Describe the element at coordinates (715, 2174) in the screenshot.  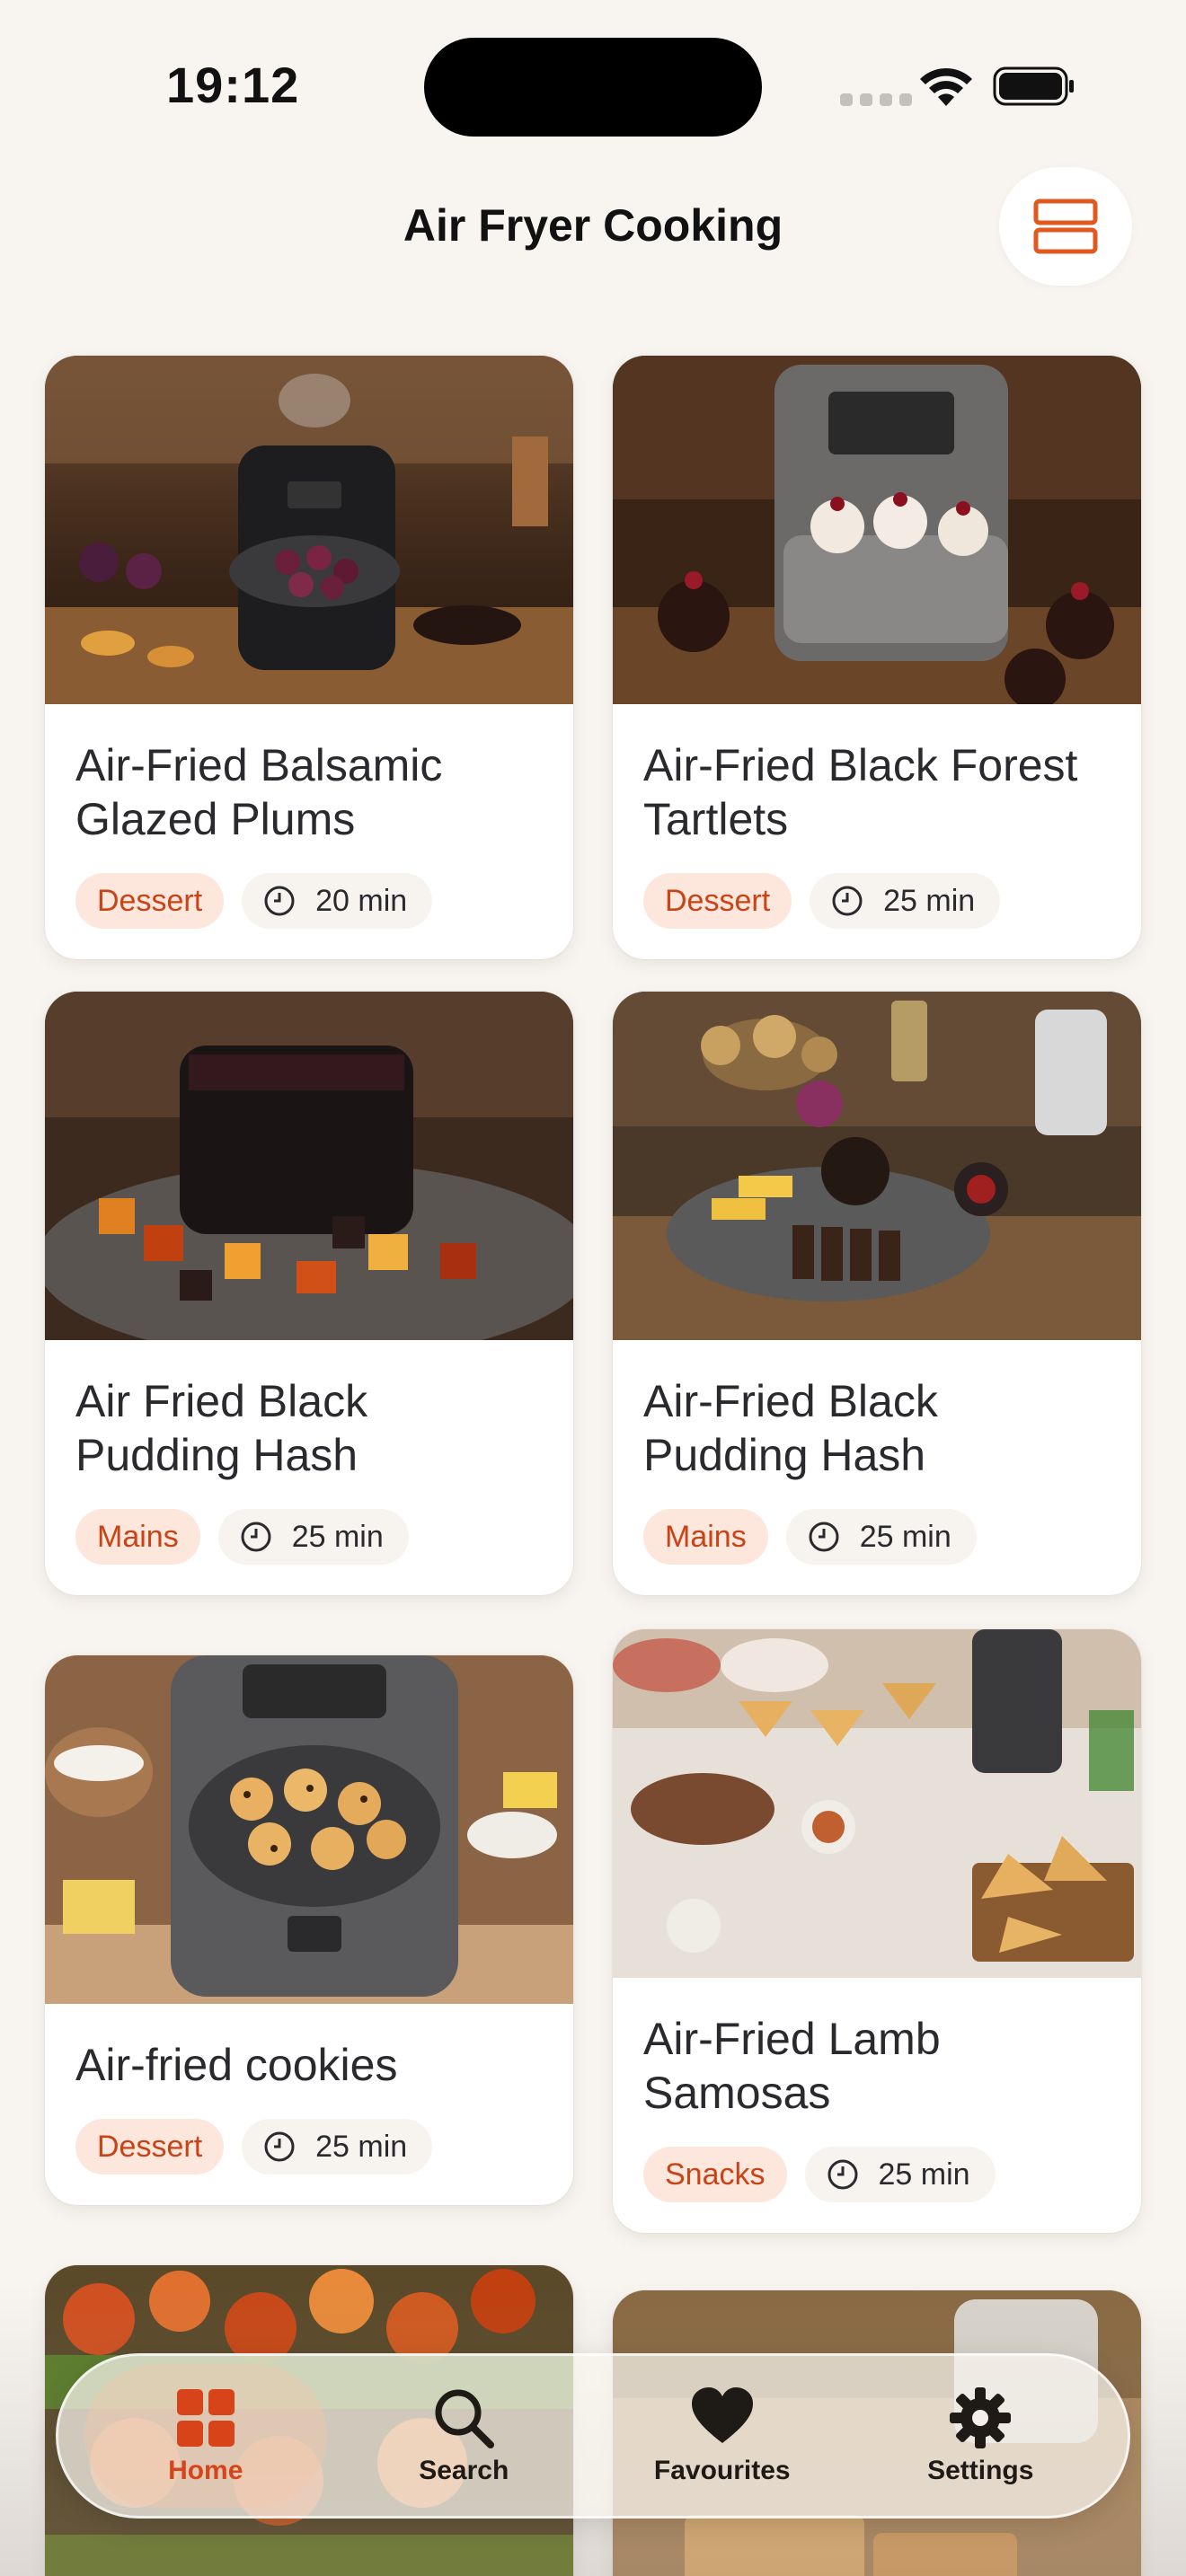
I see `category-badge: Snacks` at that location.